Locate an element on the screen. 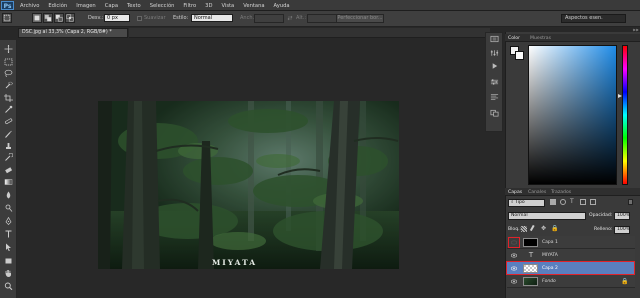  filter-shape-icon is located at coordinates (583, 202).